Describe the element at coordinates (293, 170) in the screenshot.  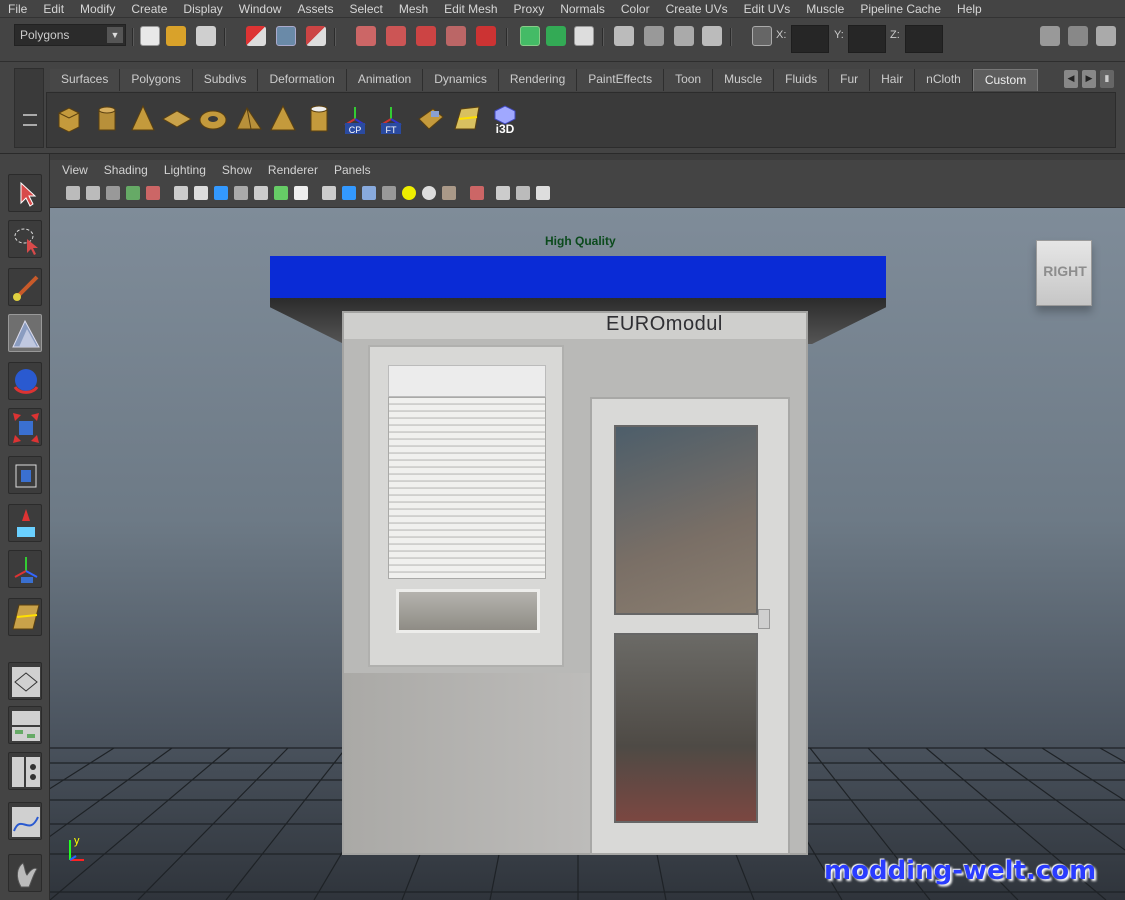
I see `panel-menu-renderer: Renderer` at that location.